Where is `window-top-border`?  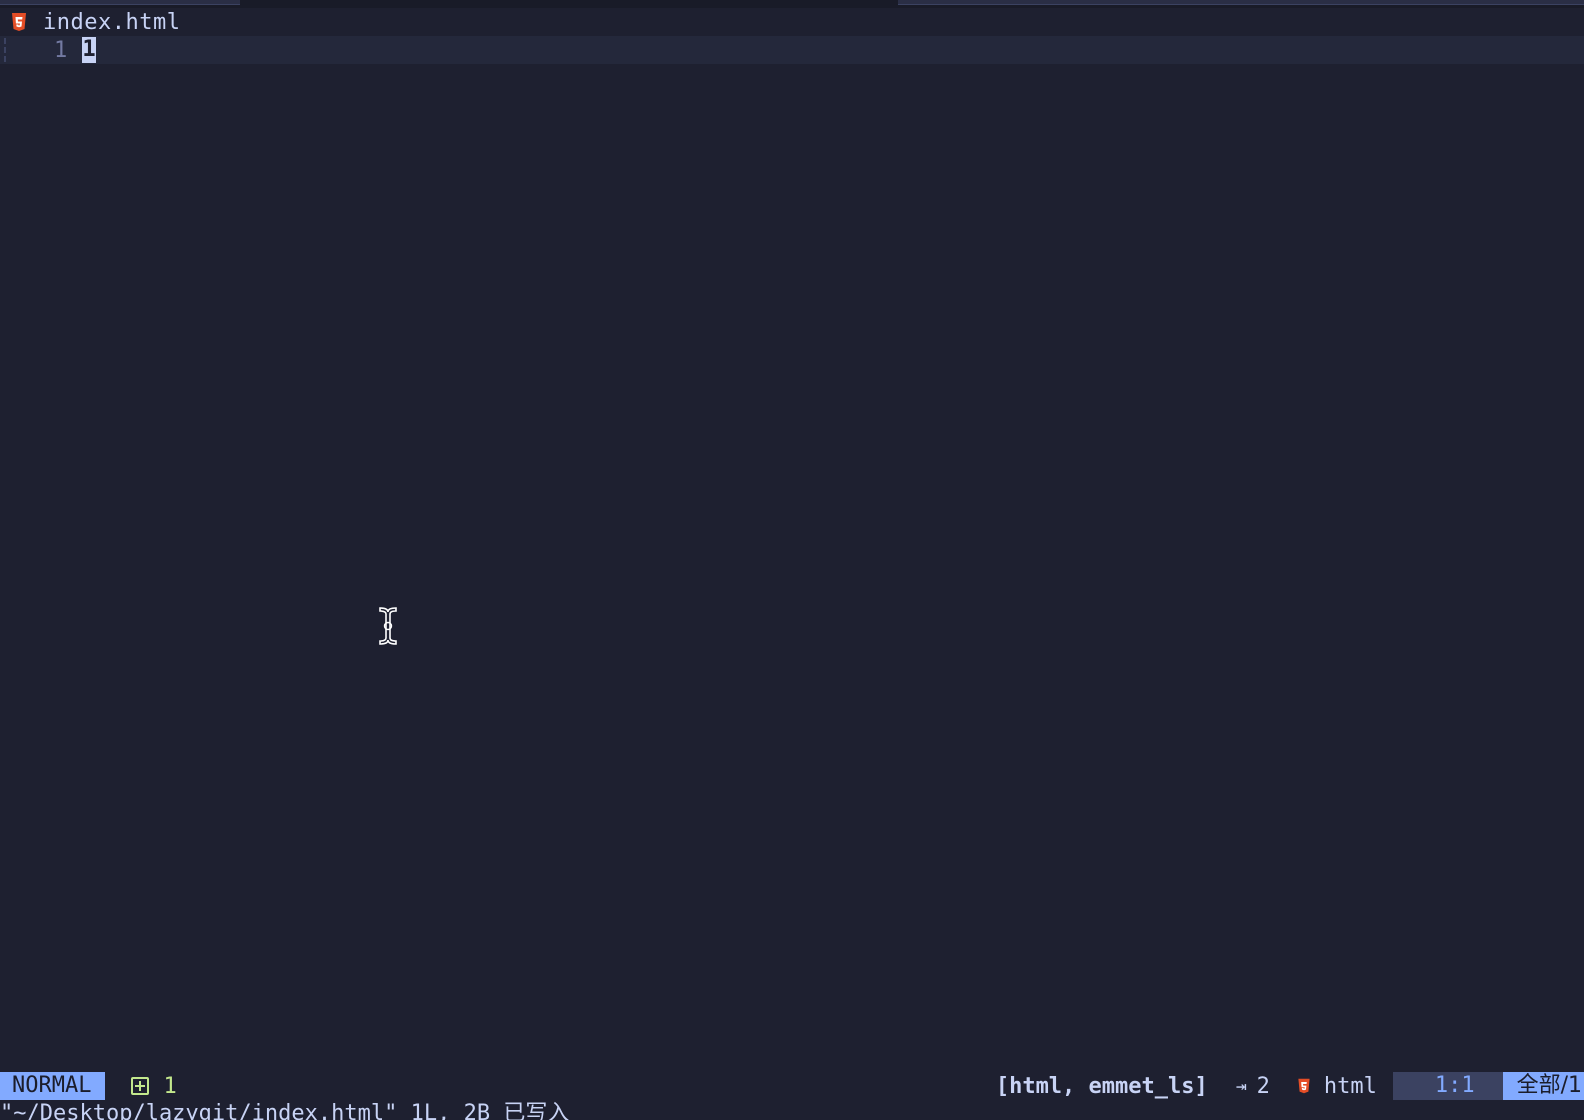 window-top-border is located at coordinates (792, 4).